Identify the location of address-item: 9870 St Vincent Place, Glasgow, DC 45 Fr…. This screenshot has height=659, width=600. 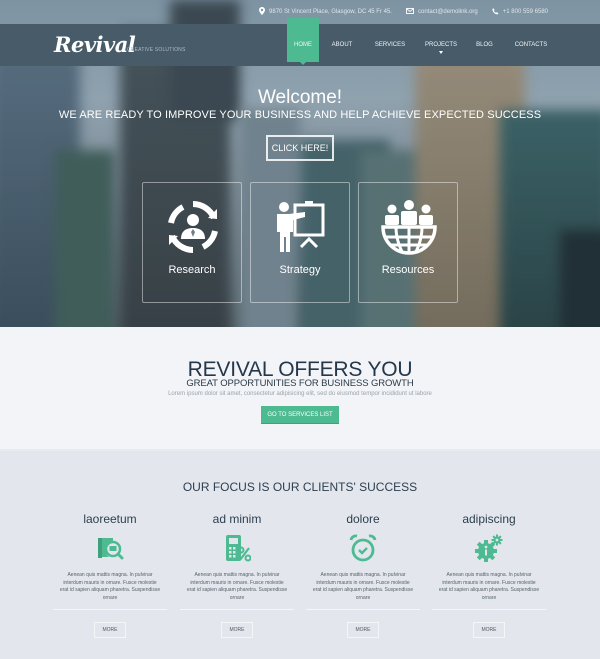
(325, 12).